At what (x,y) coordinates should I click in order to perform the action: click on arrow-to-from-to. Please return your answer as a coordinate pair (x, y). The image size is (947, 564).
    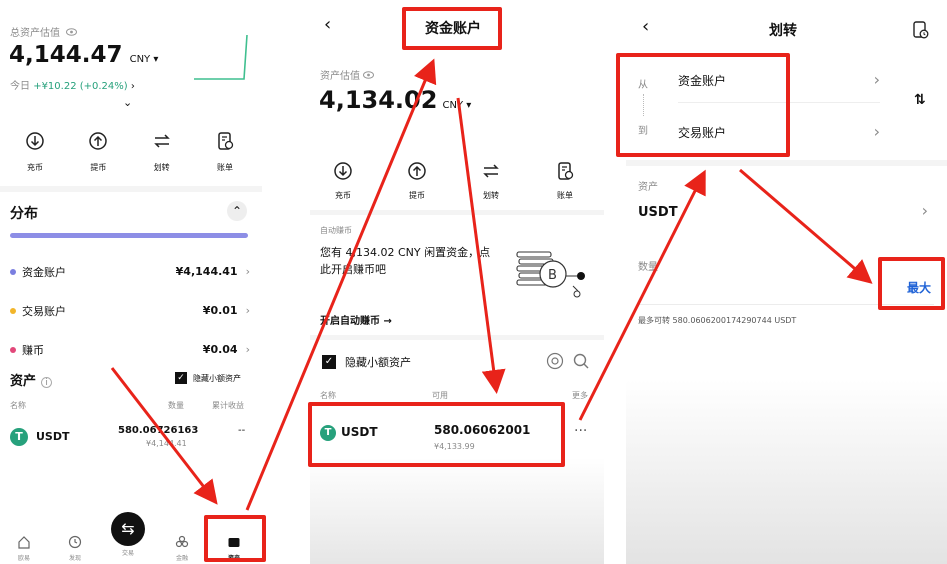
    Looking at the image, I should click on (642, 295).